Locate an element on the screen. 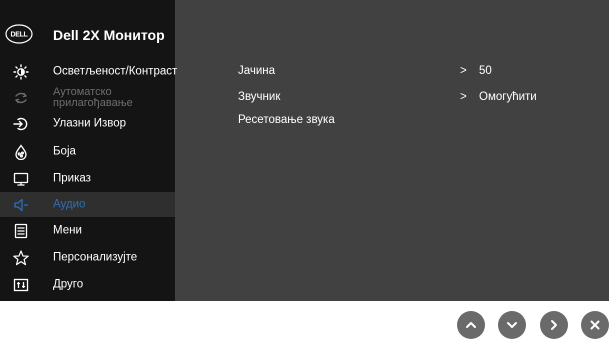 The image size is (609, 345). submenu-speaker-value: Омогућити is located at coordinates (508, 97).